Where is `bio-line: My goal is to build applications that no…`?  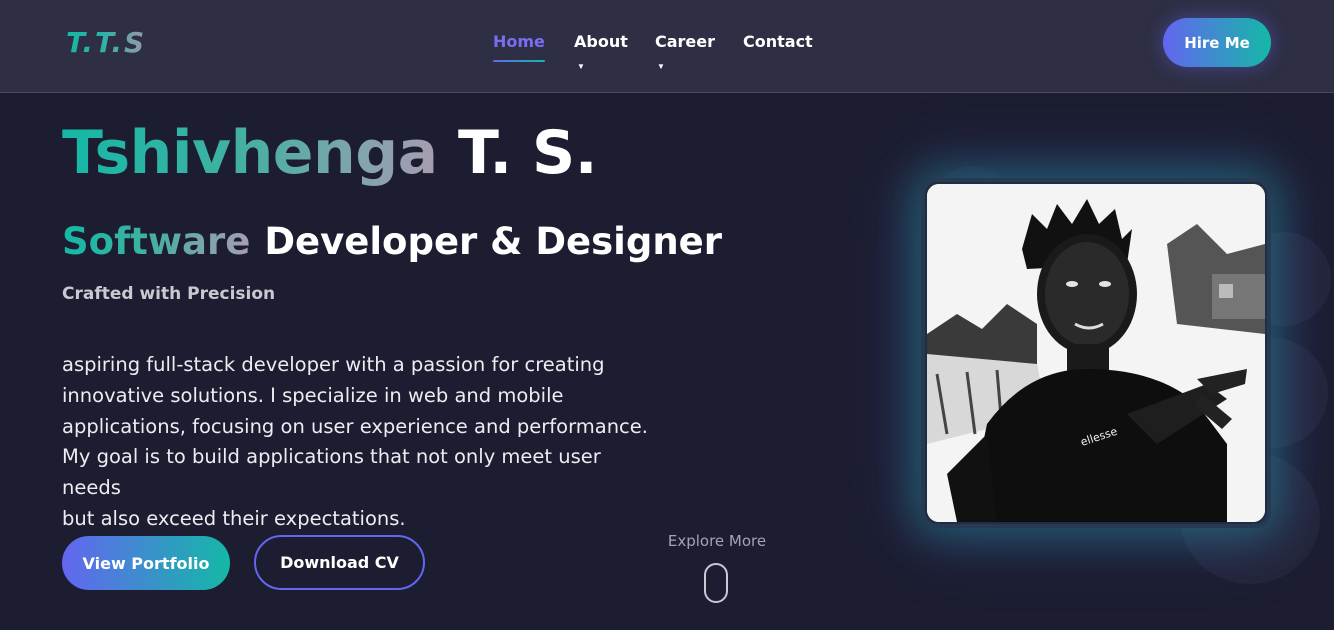
bio-line: My goal is to build applications that no… is located at coordinates (331, 472).